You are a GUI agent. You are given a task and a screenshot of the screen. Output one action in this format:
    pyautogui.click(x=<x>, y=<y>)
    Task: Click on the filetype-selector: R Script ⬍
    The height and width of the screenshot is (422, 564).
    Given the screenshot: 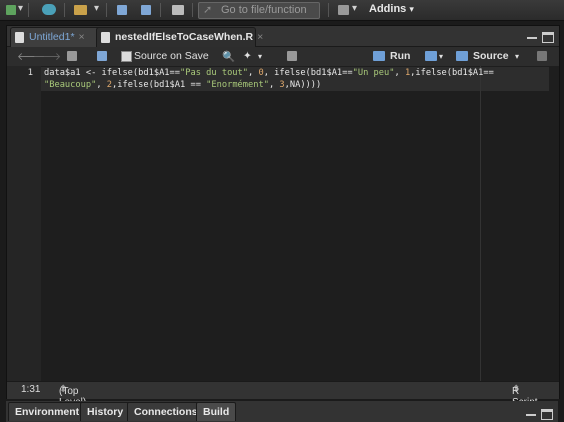 What is the action you would take?
    pyautogui.click(x=525, y=396)
    